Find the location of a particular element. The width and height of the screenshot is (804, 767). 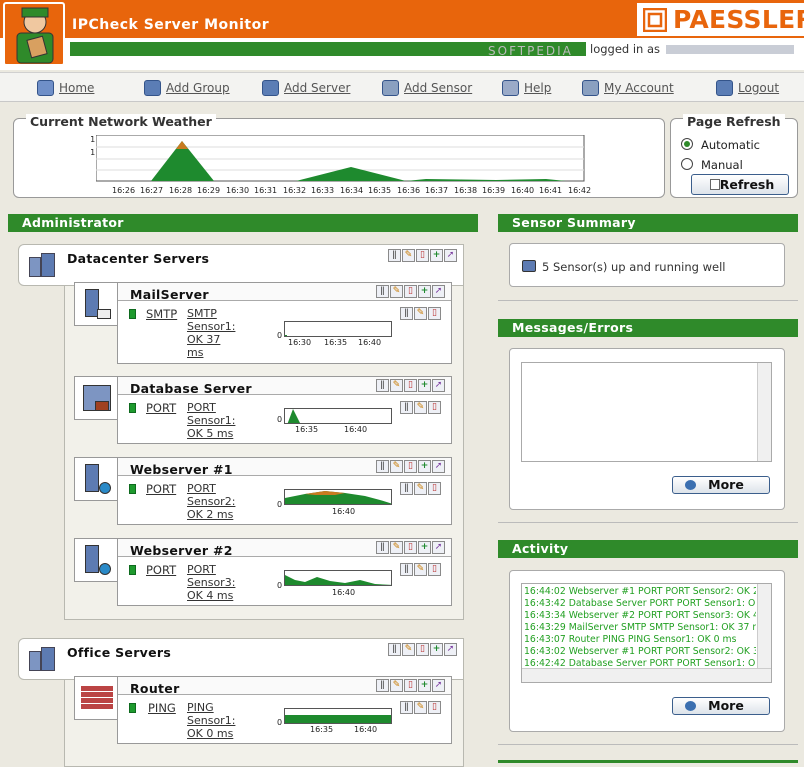

sensor-summary-text: 5 Sensor(s) up and running well is located at coordinates (633, 267).